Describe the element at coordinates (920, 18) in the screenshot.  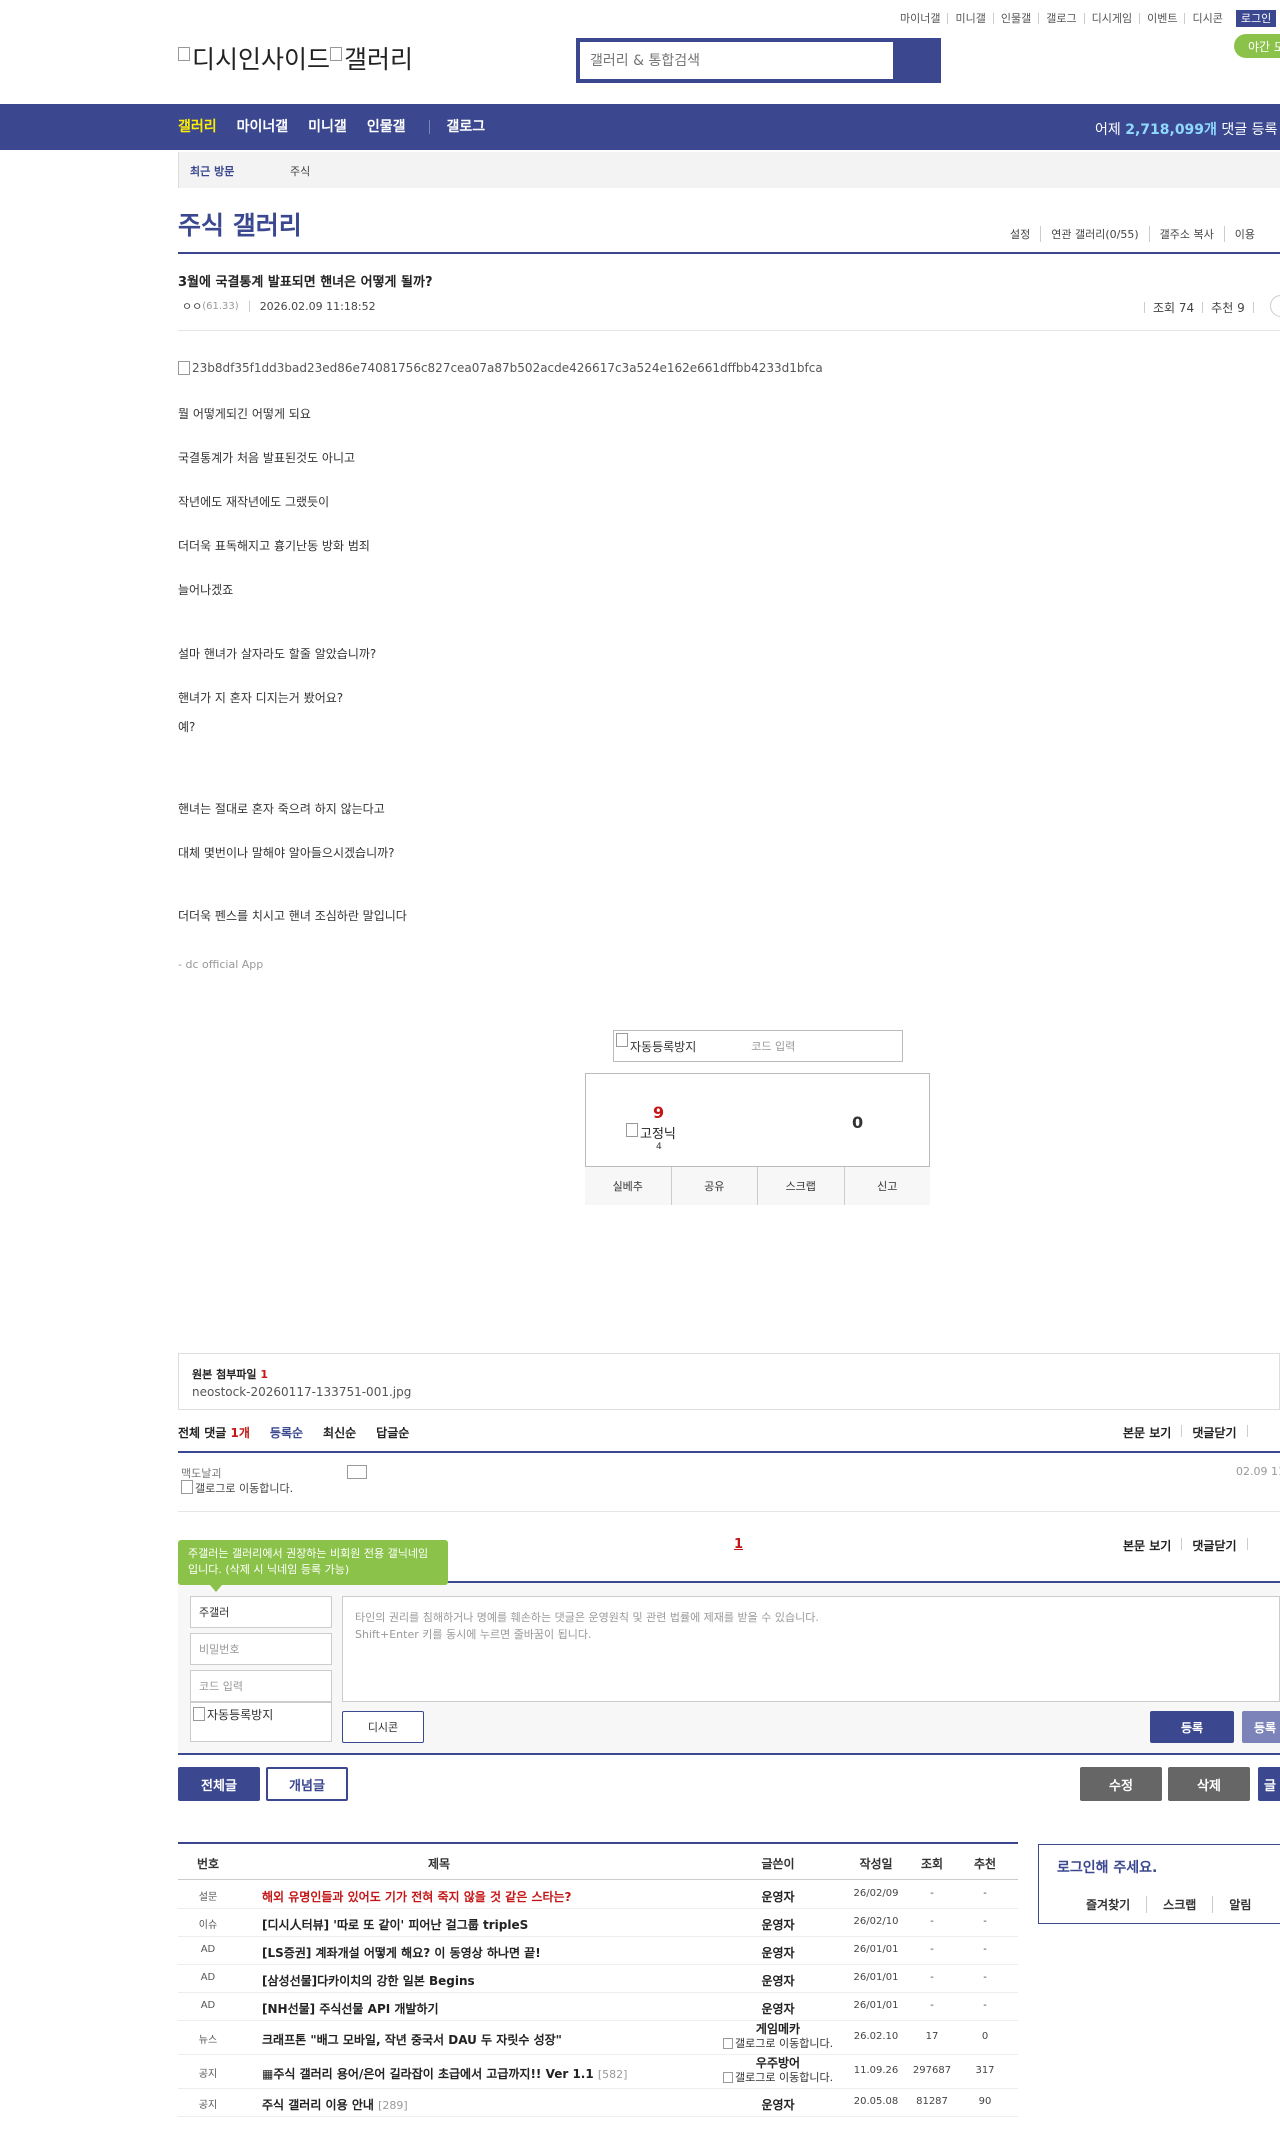
I see `top-link-minor: 마이너갤` at that location.